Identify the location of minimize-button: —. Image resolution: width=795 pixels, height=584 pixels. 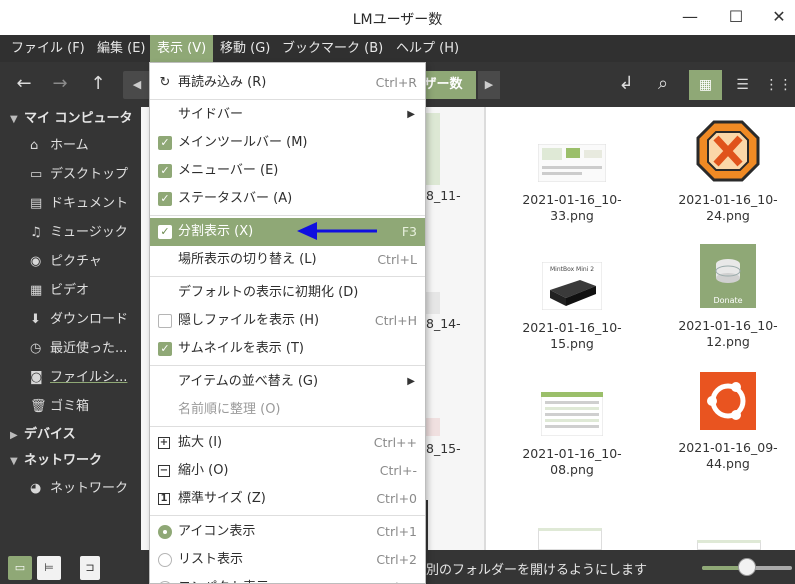
(690, 17).